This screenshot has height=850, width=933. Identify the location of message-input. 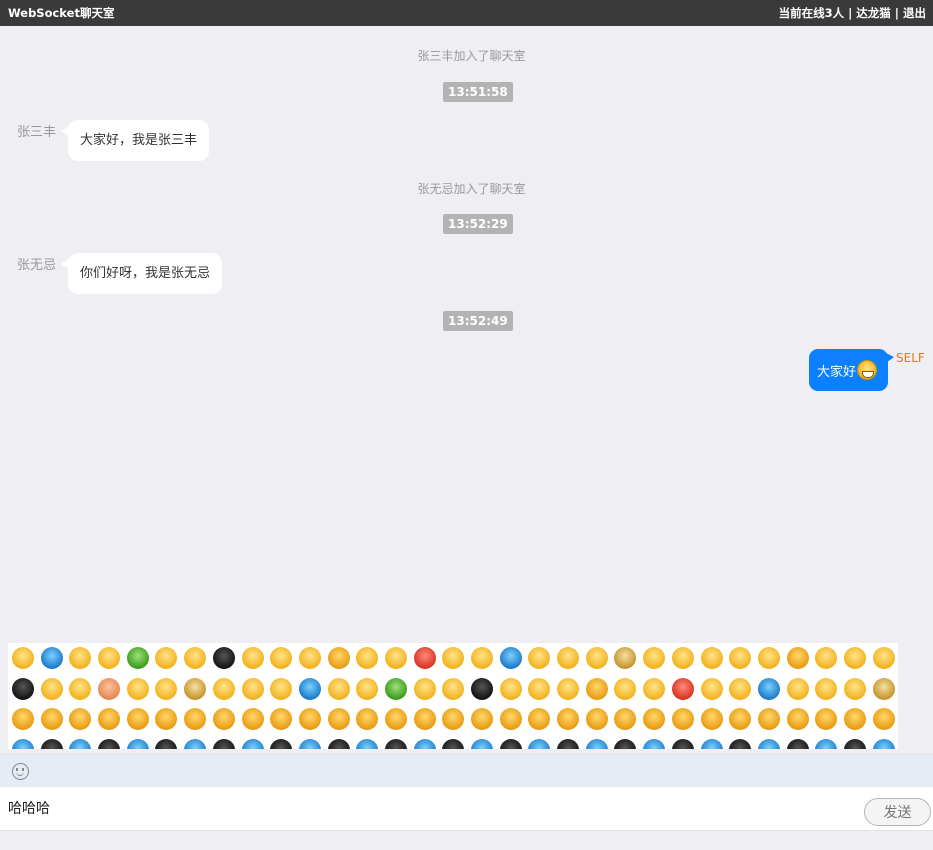
(428, 808).